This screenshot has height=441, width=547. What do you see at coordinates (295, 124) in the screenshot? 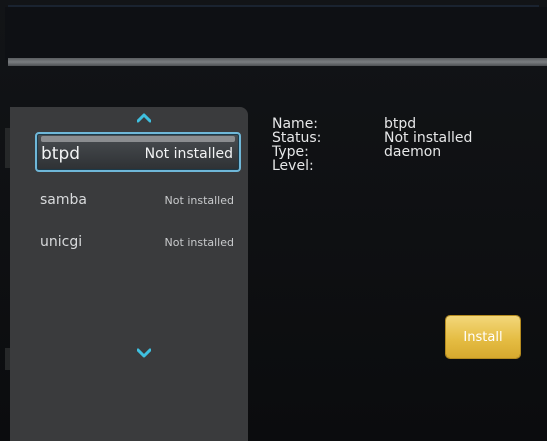
I see `name-label: Name:` at bounding box center [295, 124].